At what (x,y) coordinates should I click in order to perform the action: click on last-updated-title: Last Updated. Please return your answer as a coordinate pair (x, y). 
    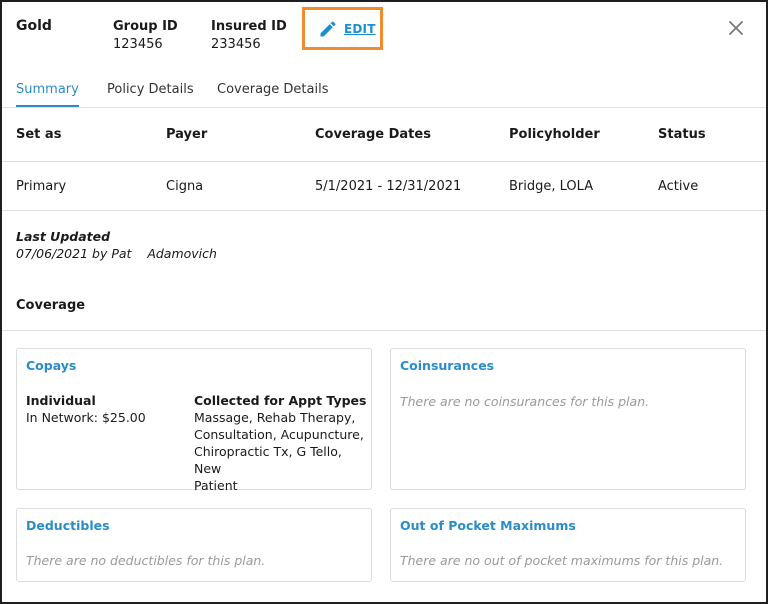
    Looking at the image, I should click on (63, 236).